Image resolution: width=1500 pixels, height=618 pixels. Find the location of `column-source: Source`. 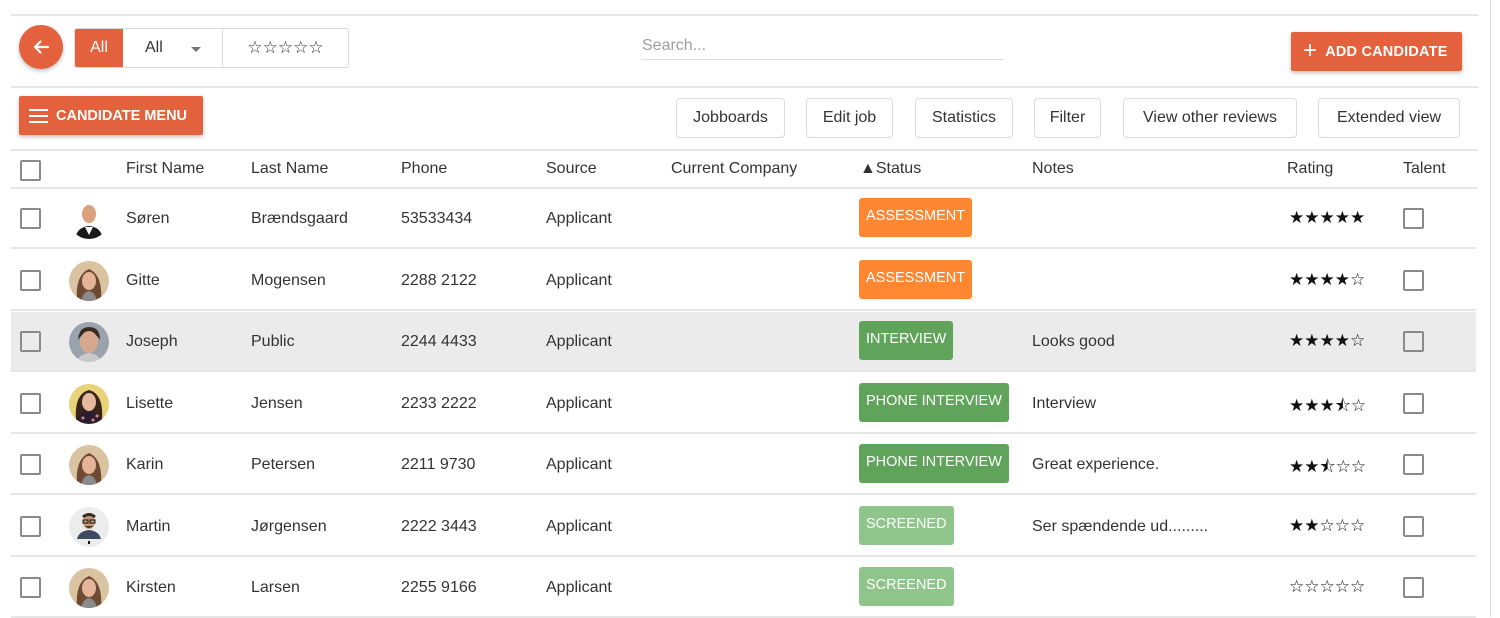

column-source: Source is located at coordinates (571, 169).